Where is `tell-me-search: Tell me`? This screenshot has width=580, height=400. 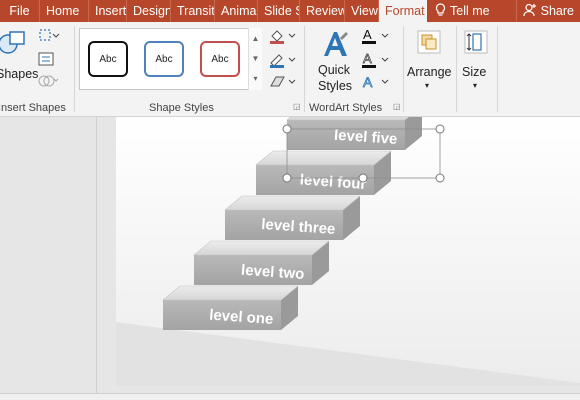 tell-me-search: Tell me is located at coordinates (462, 11).